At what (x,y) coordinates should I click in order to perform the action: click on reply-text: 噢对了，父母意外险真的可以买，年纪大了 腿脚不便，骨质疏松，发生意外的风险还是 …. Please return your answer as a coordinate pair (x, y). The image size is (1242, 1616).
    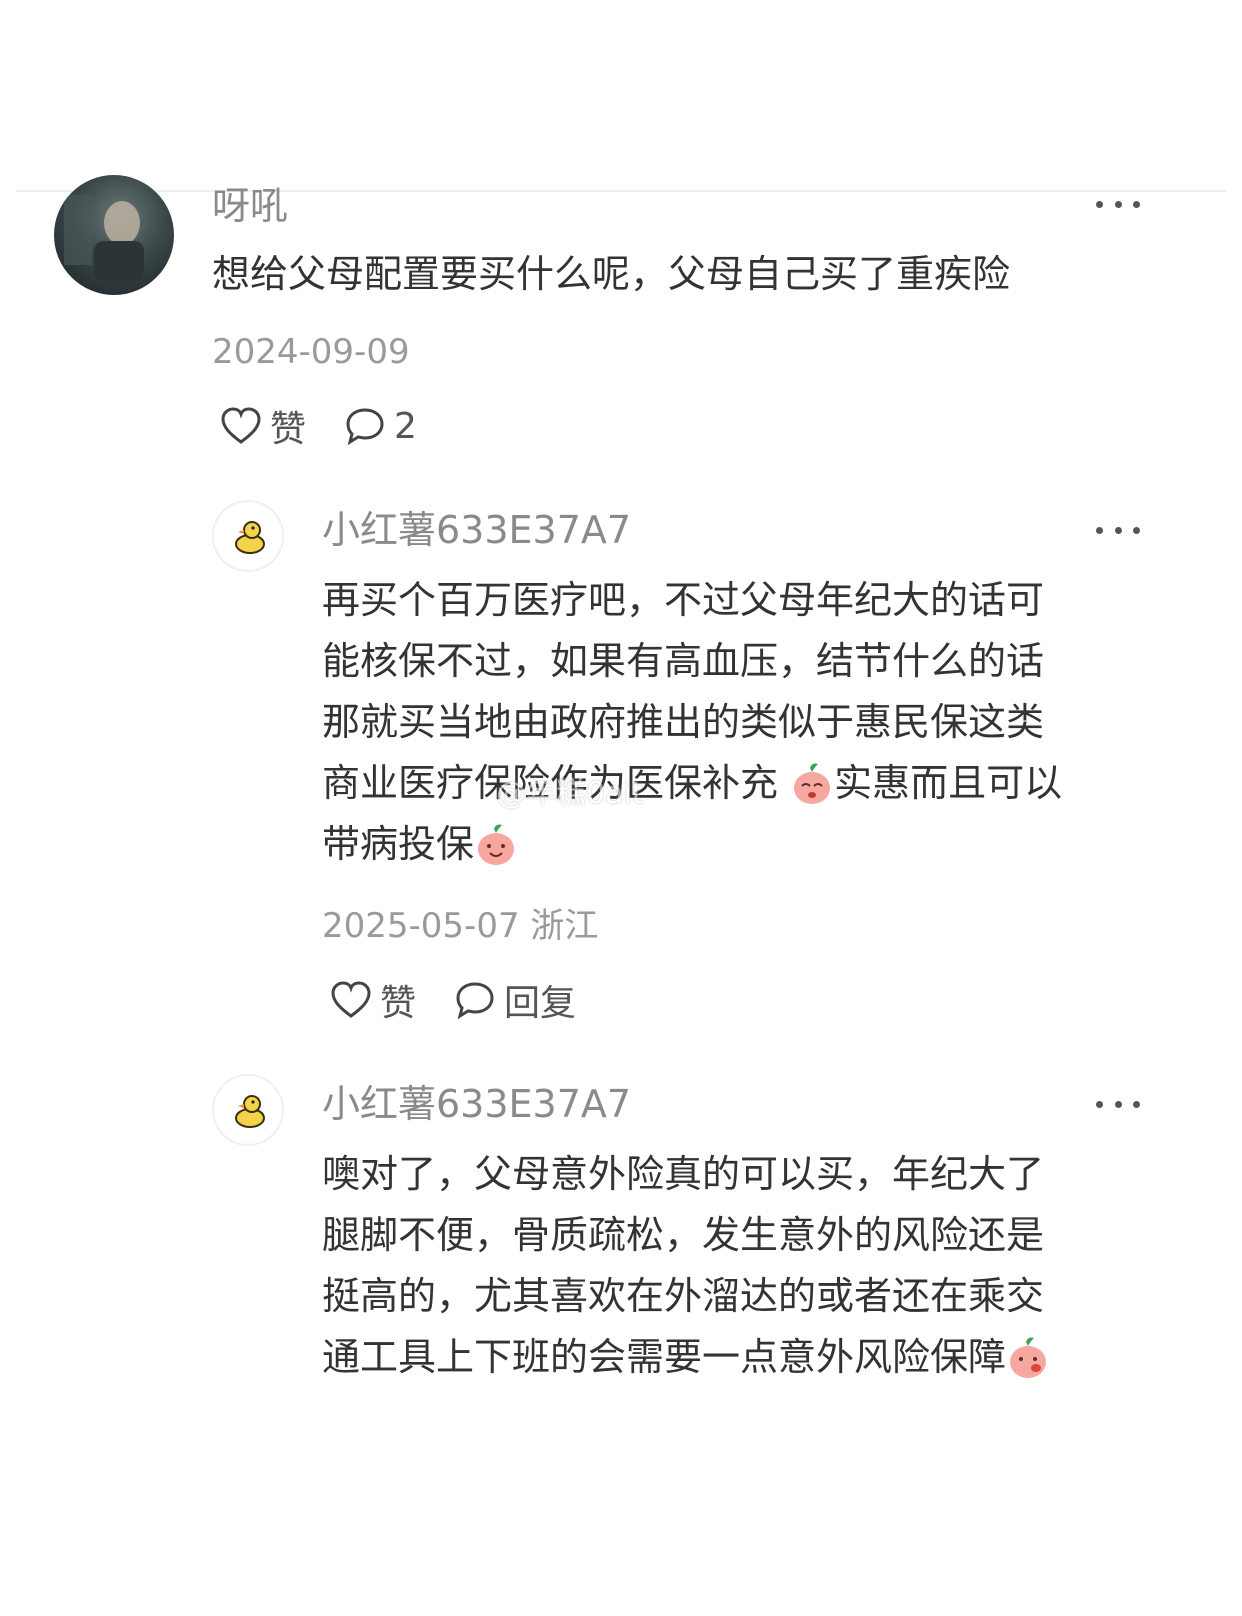
    Looking at the image, I should click on (686, 1266).